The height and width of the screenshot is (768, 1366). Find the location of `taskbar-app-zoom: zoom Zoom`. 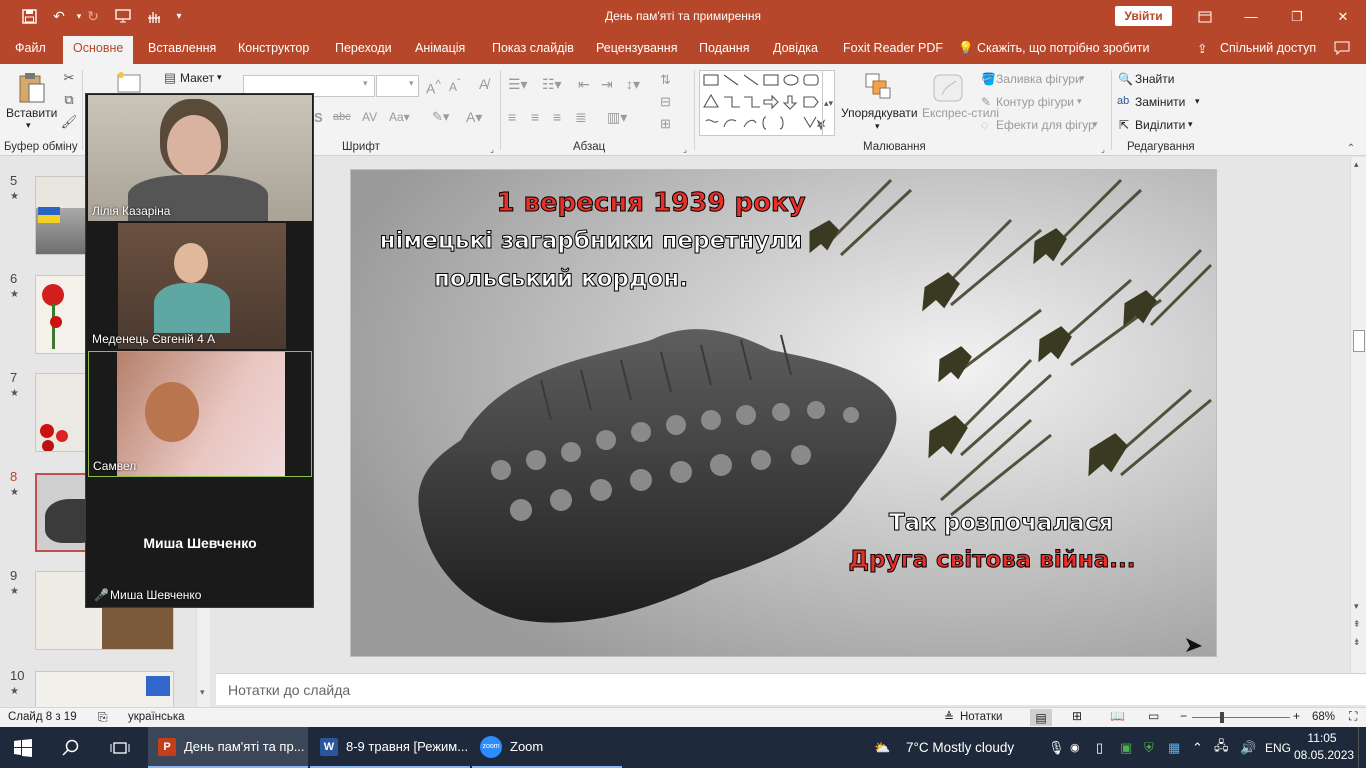

taskbar-app-zoom: zoom Zoom is located at coordinates (547, 747).